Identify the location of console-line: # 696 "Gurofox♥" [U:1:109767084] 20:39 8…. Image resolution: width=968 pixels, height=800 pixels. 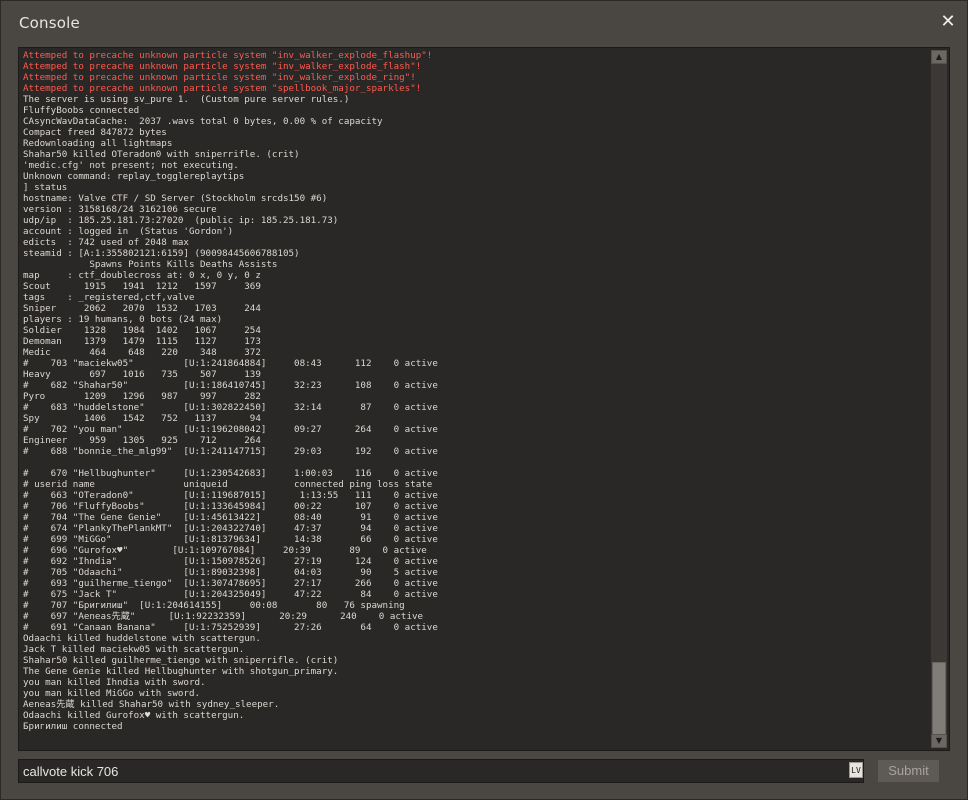
(225, 550).